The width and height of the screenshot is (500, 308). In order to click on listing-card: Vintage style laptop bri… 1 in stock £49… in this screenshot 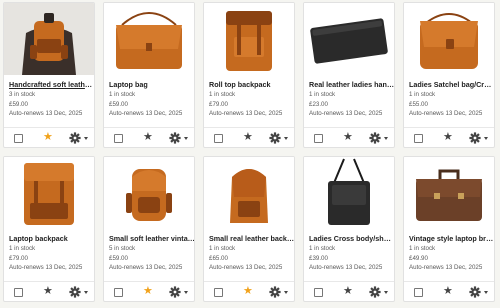, I will do `click(449, 229)`.